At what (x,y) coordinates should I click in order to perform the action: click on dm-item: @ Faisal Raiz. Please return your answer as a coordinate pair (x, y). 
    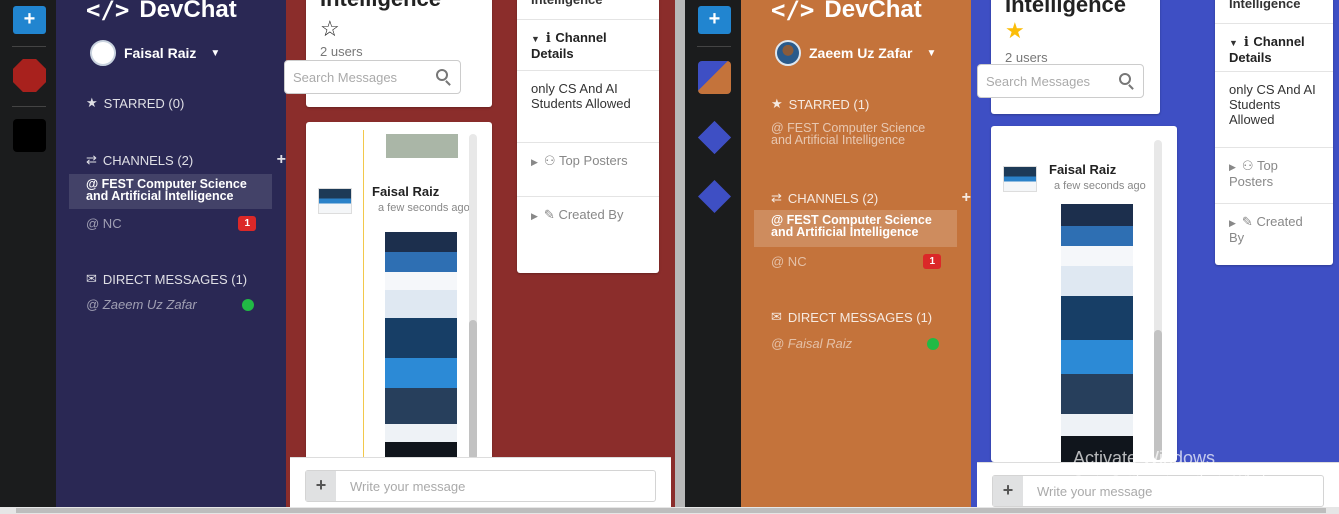
    Looking at the image, I should click on (856, 343).